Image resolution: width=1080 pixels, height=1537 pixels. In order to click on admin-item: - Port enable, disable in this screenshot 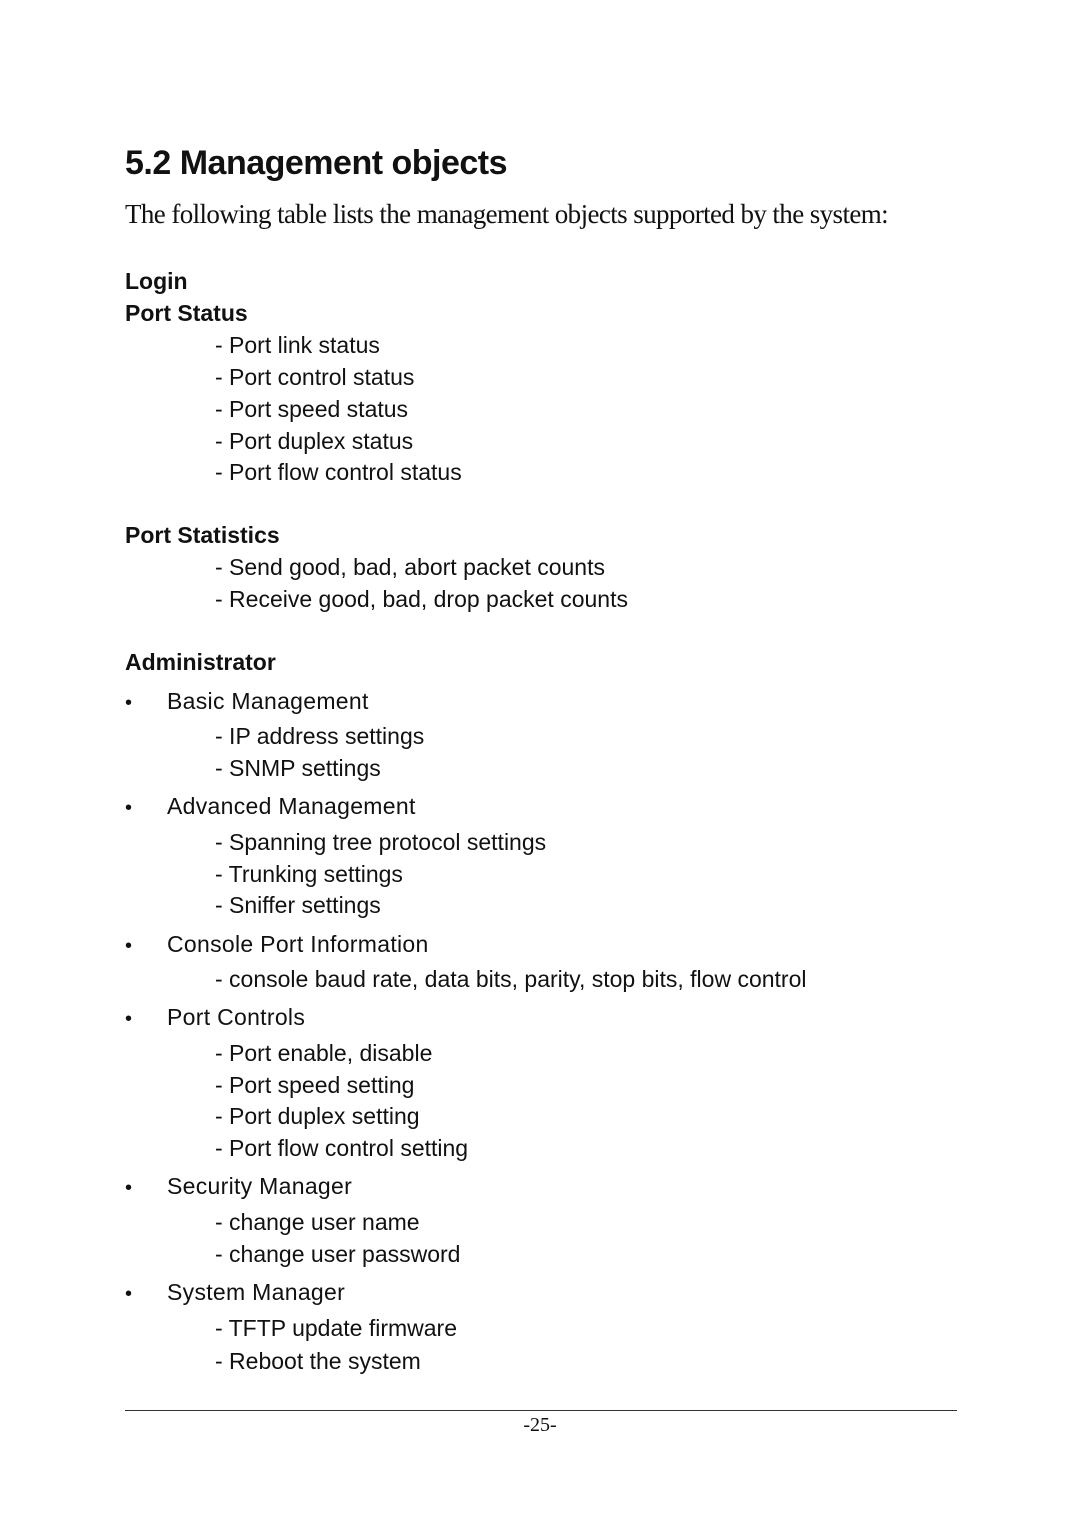, I will do `click(324, 1053)`.